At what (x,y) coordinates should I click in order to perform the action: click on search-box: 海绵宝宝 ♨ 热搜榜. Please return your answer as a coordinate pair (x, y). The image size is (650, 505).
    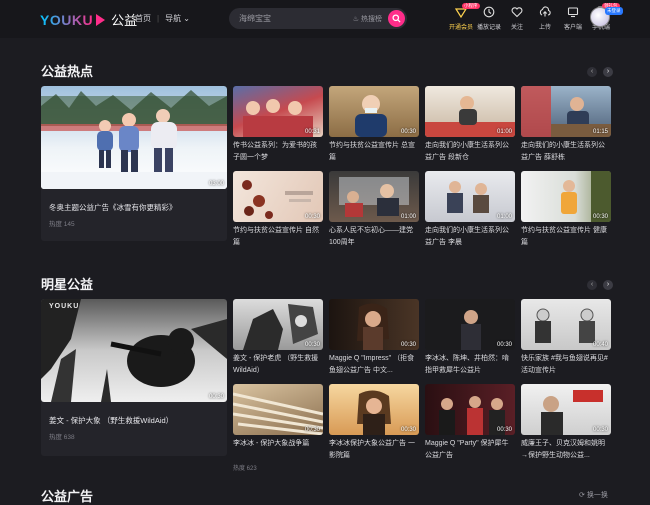
    Looking at the image, I should click on (318, 18).